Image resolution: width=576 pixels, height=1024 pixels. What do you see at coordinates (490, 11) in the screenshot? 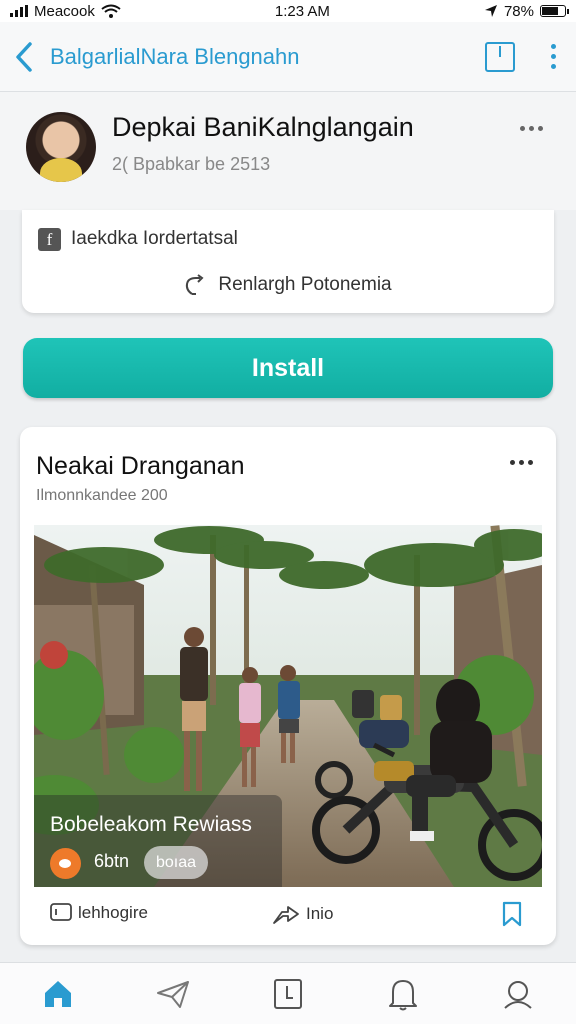
I see `location-arrow-icon` at bounding box center [490, 11].